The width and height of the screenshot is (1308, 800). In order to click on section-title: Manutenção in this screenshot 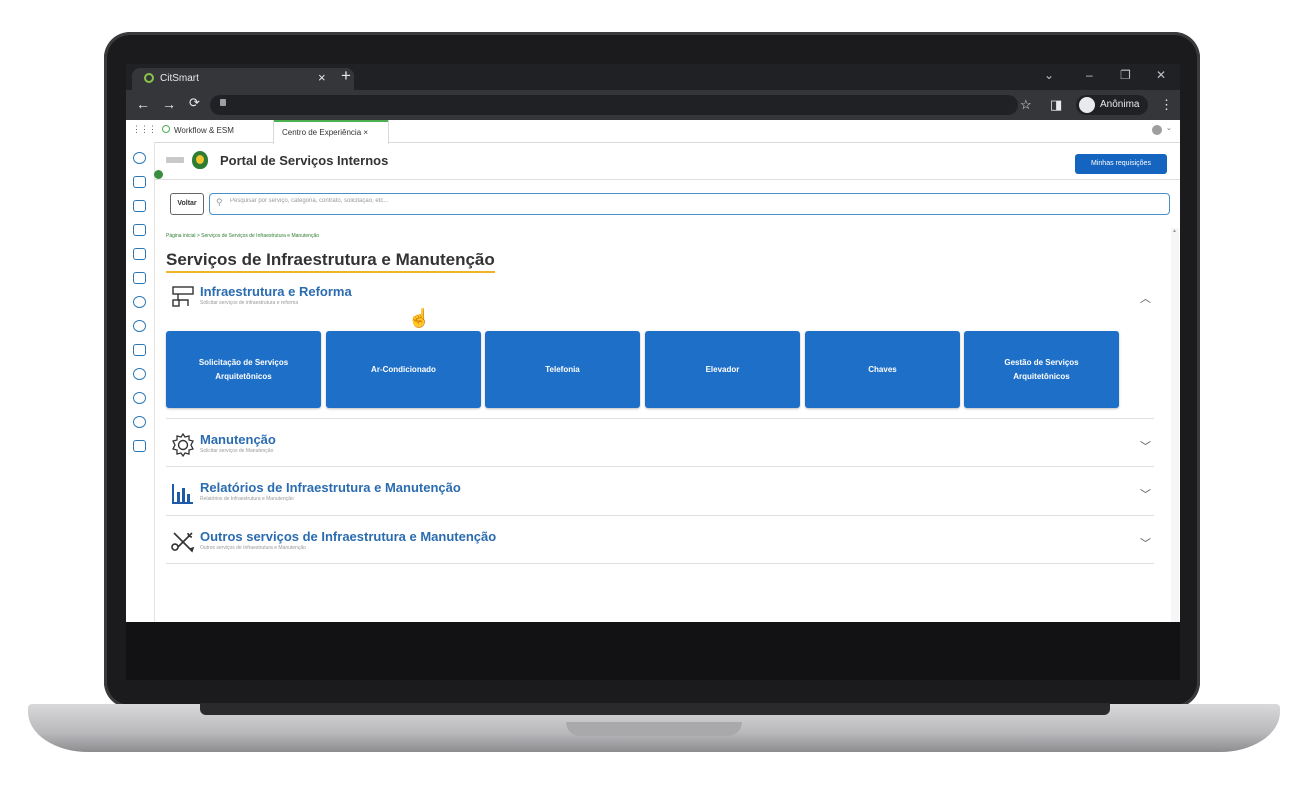, I will do `click(238, 439)`.